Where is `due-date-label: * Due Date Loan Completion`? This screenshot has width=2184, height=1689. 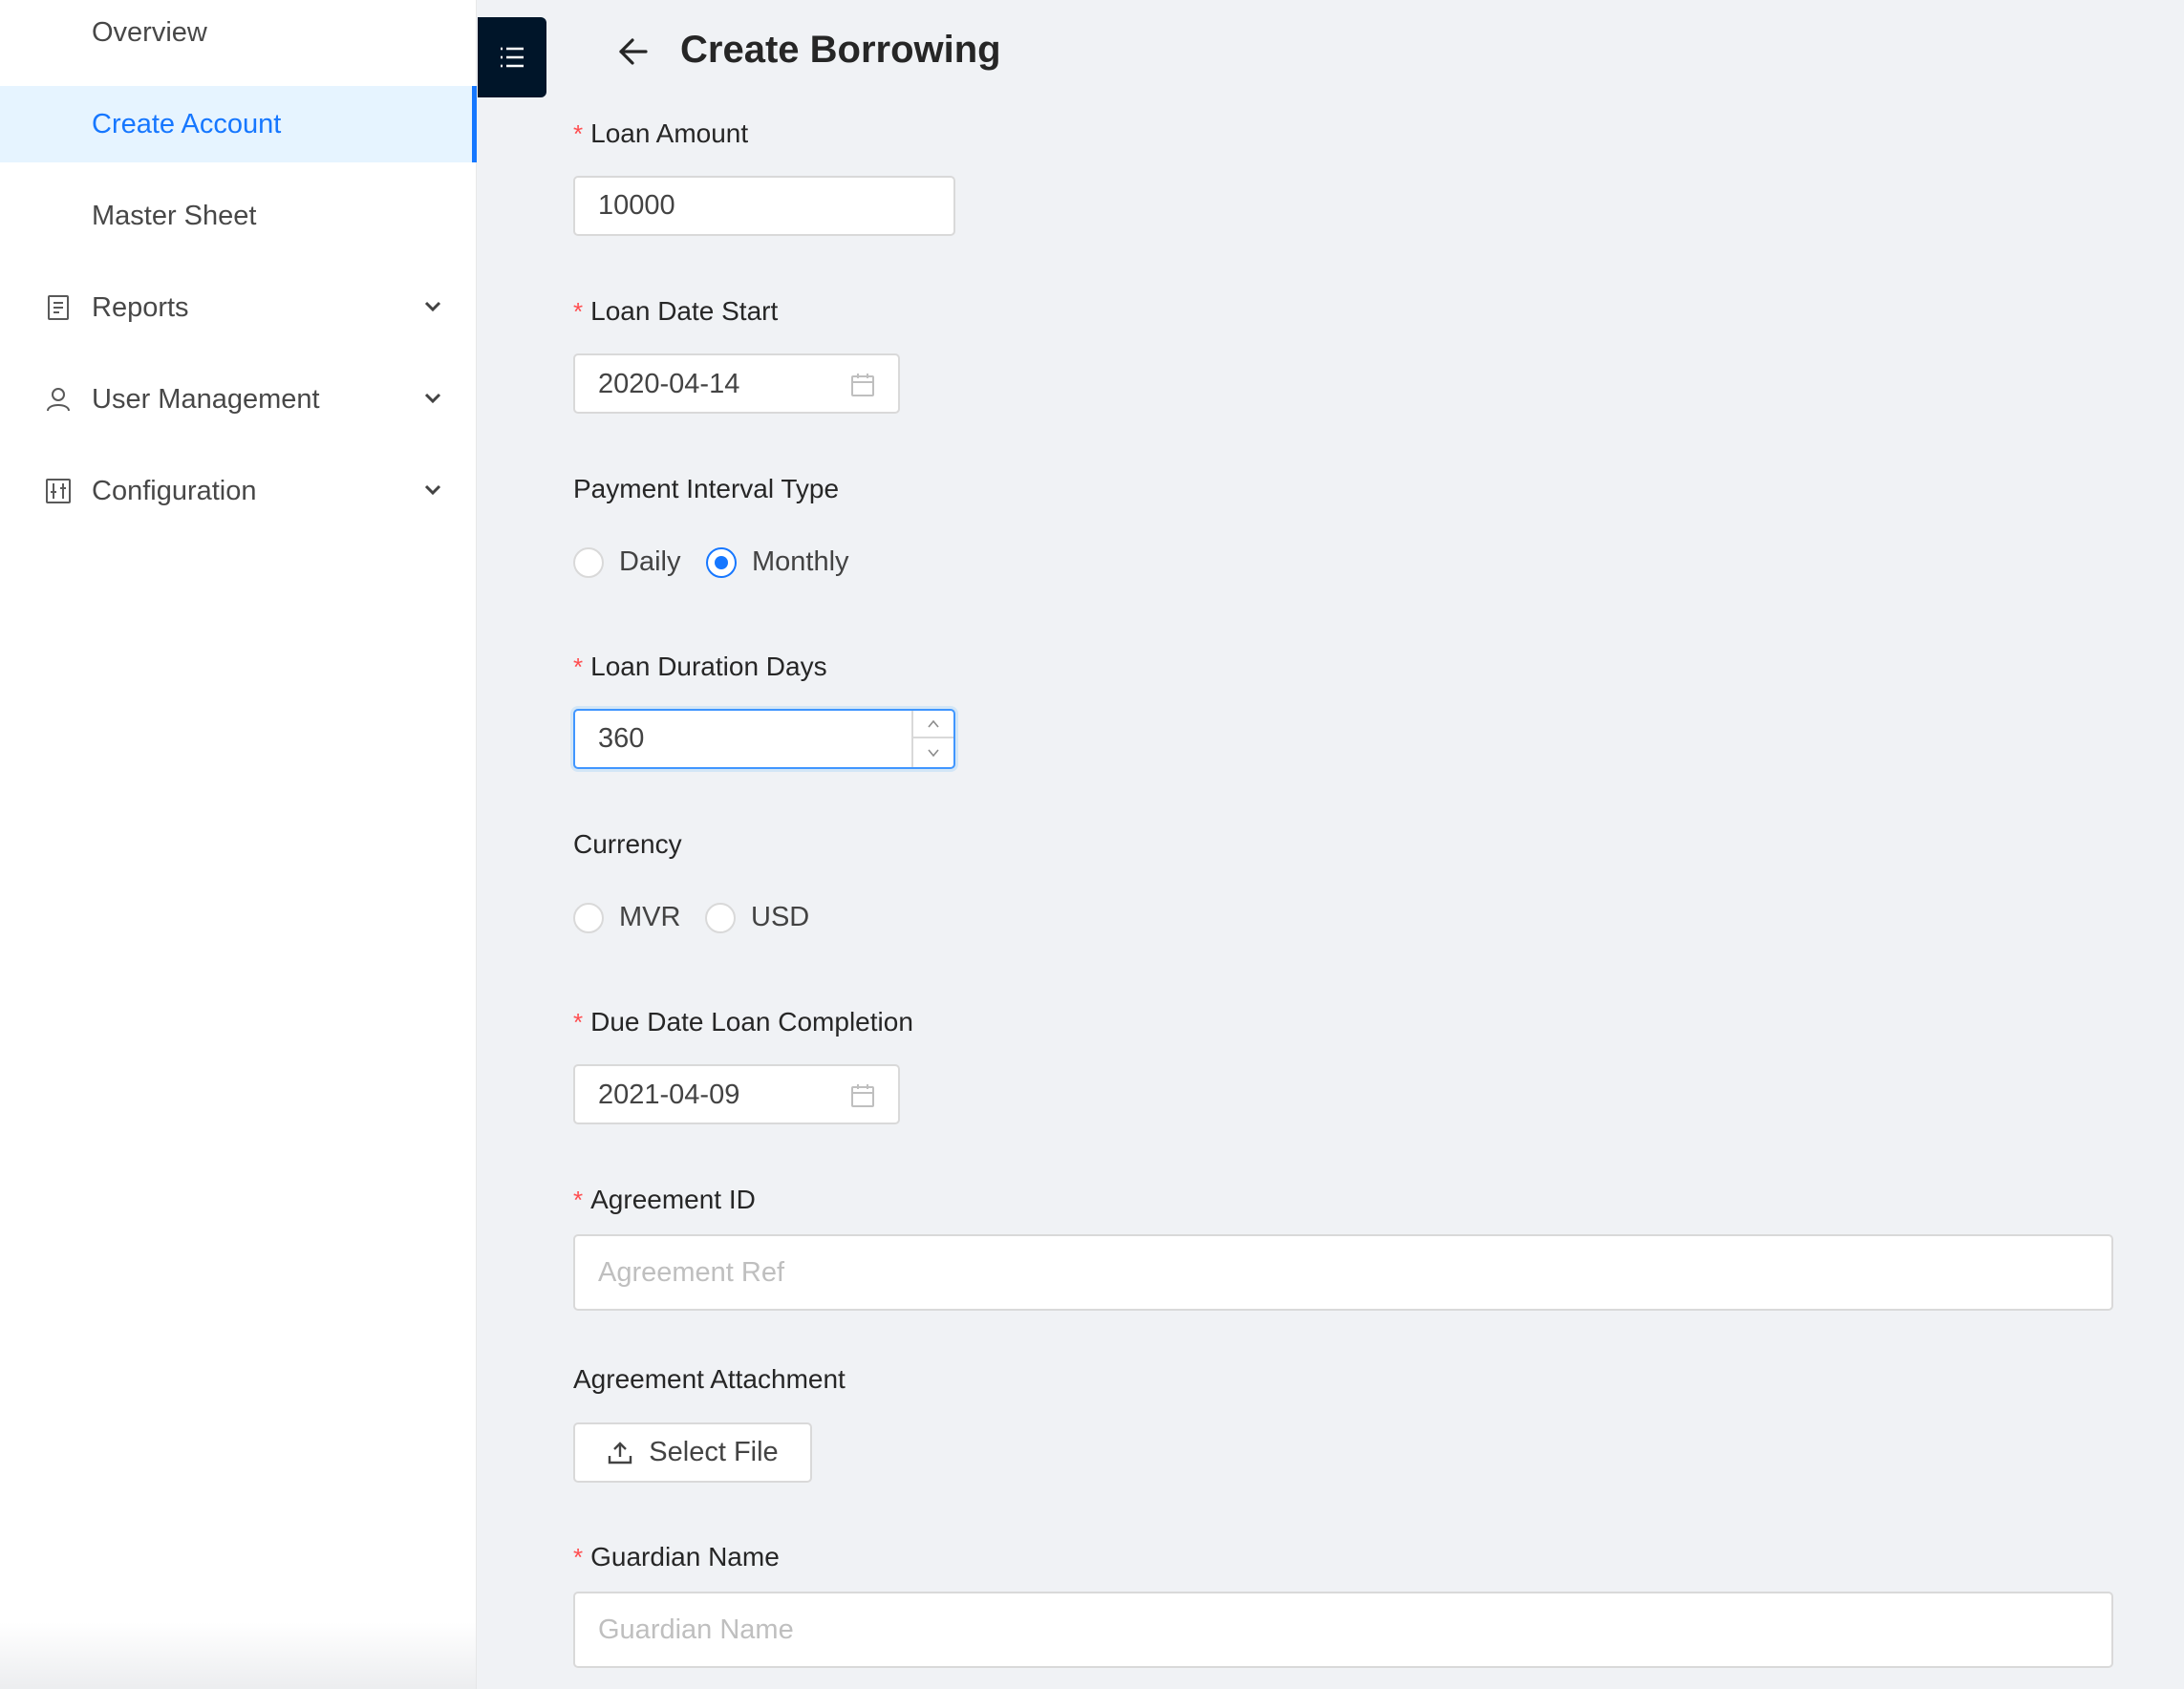
due-date-label: * Due Date Loan Completion is located at coordinates (743, 1022).